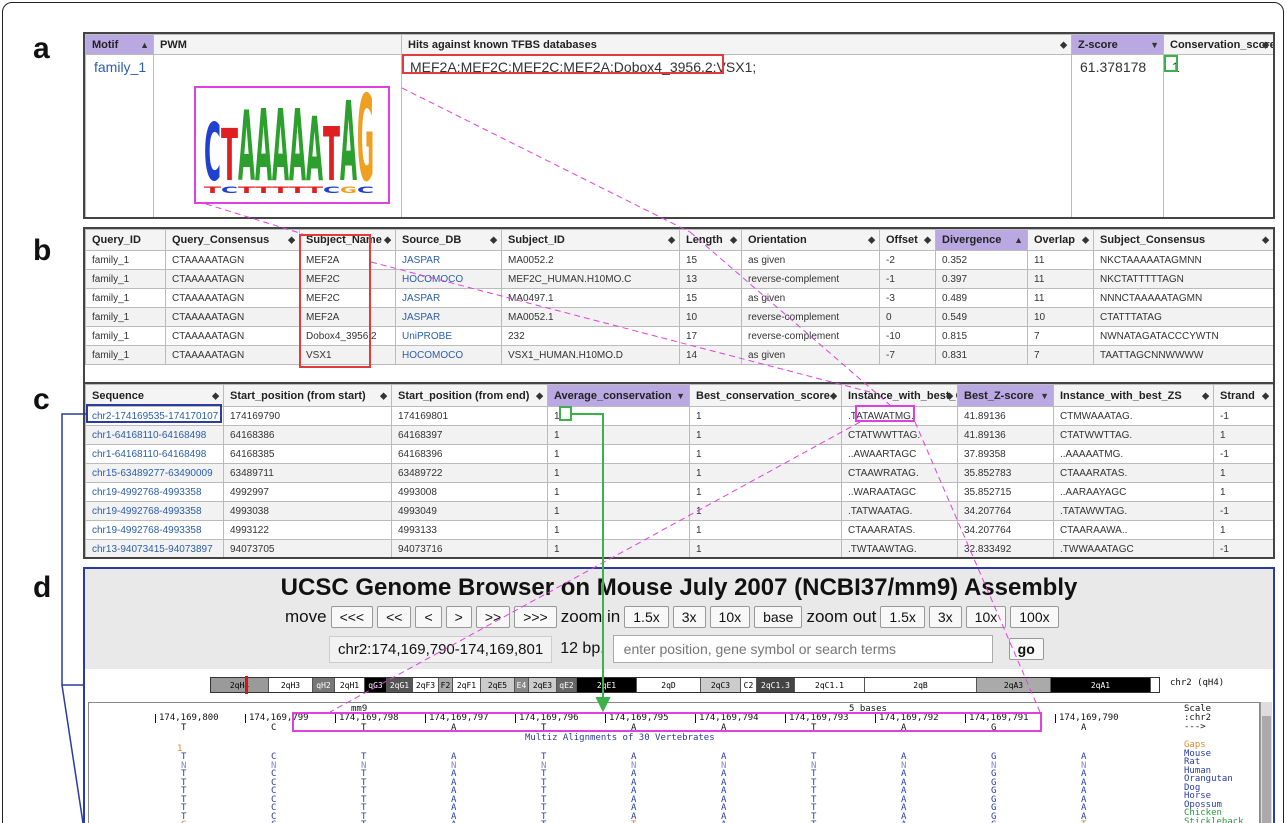 The height and width of the screenshot is (823, 1287). What do you see at coordinates (42, 587) in the screenshot?
I see `panel-label-d: d` at bounding box center [42, 587].